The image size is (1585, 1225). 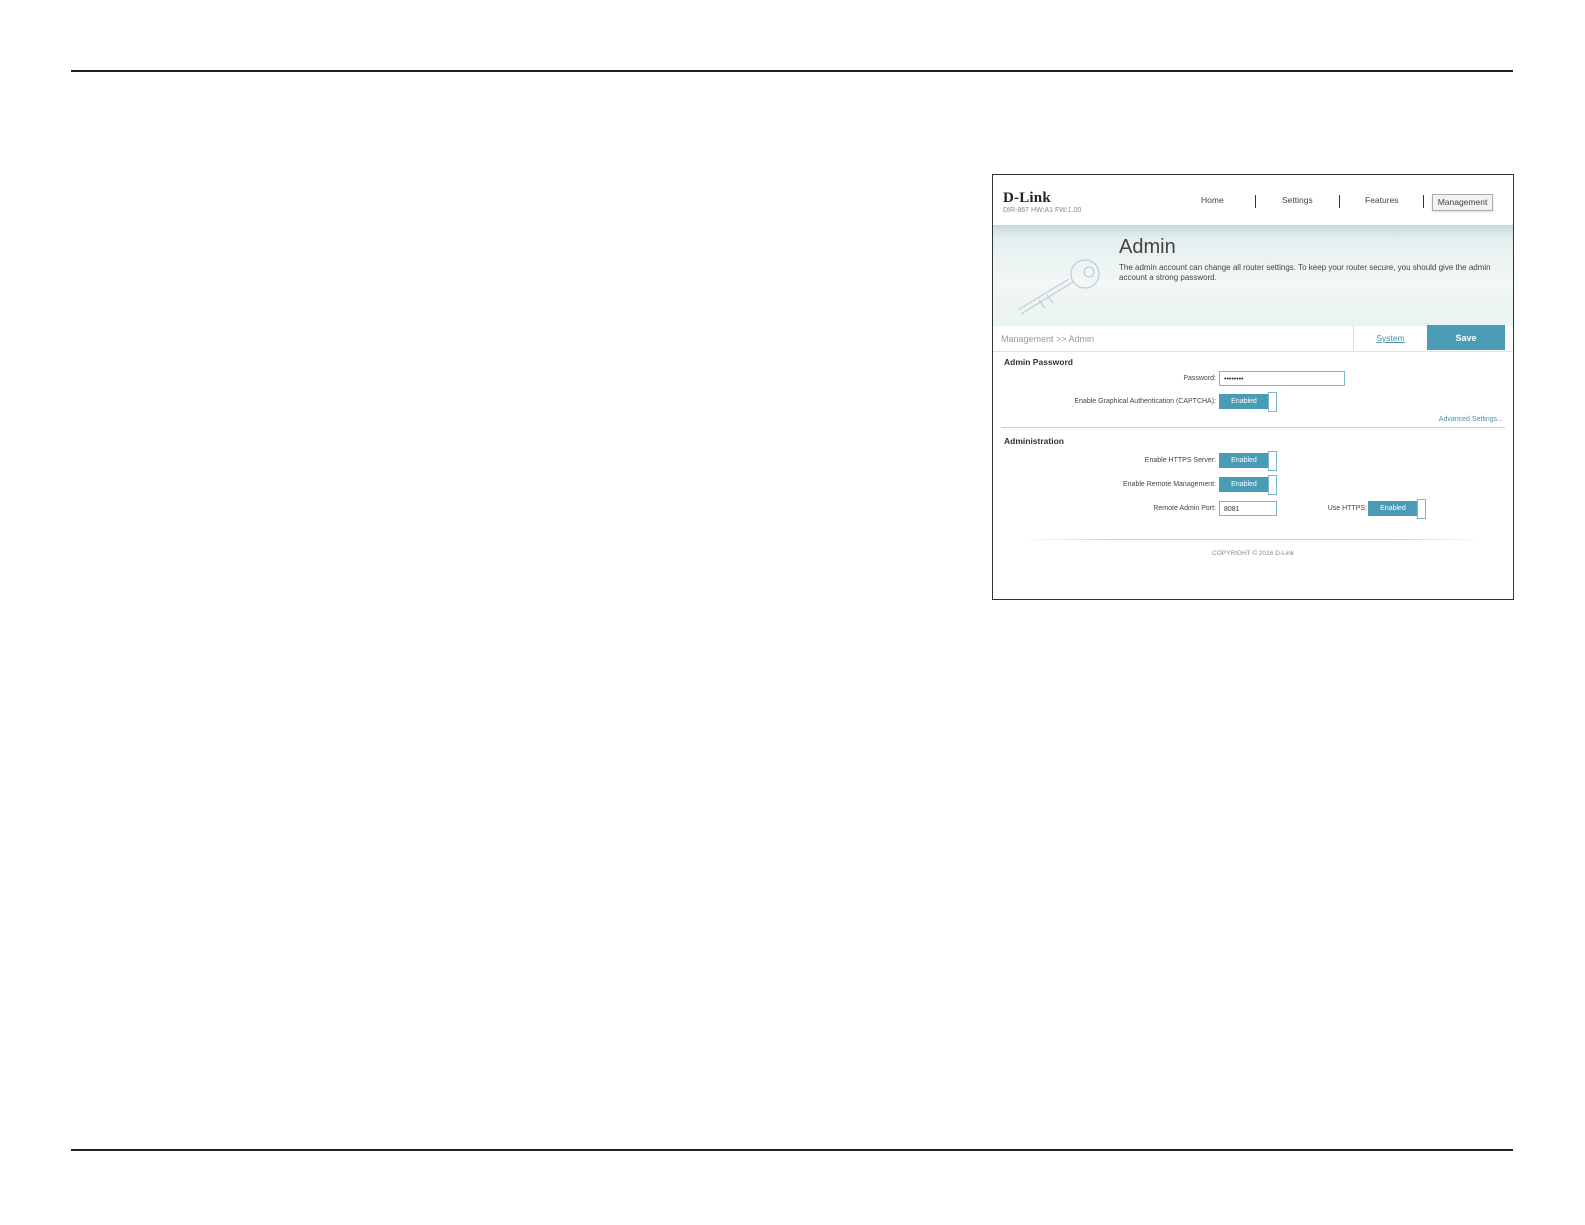 What do you see at coordinates (1282, 378) in the screenshot?
I see `password-field: ••••••••` at bounding box center [1282, 378].